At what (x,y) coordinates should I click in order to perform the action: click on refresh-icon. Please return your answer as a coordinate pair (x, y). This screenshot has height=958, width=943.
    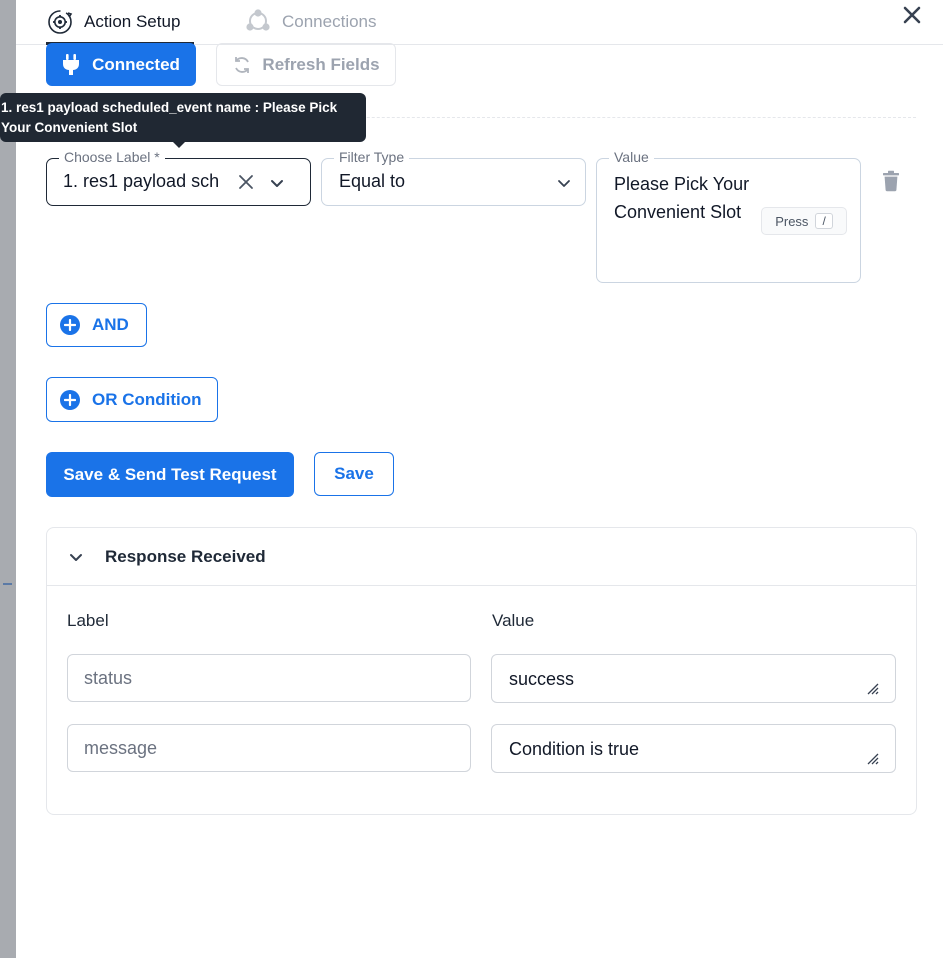
    Looking at the image, I should click on (242, 64).